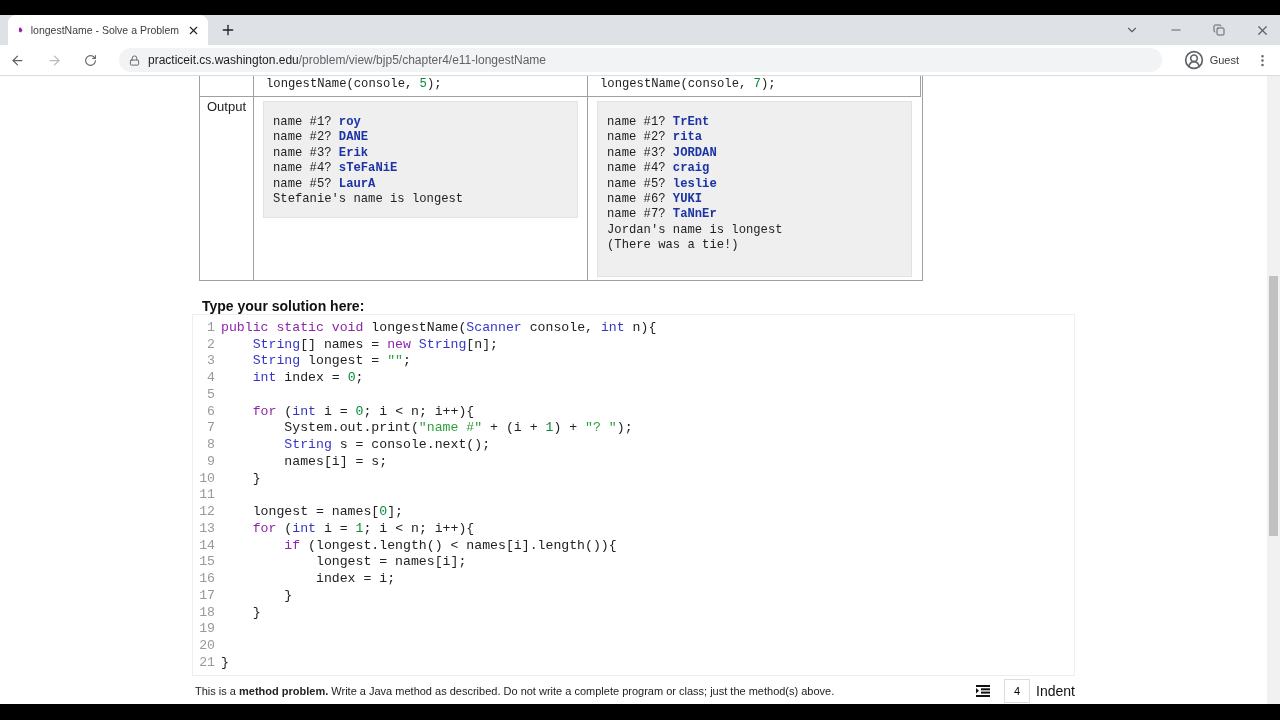  What do you see at coordinates (1055, 691) in the screenshot?
I see `indent-label: Indent` at bounding box center [1055, 691].